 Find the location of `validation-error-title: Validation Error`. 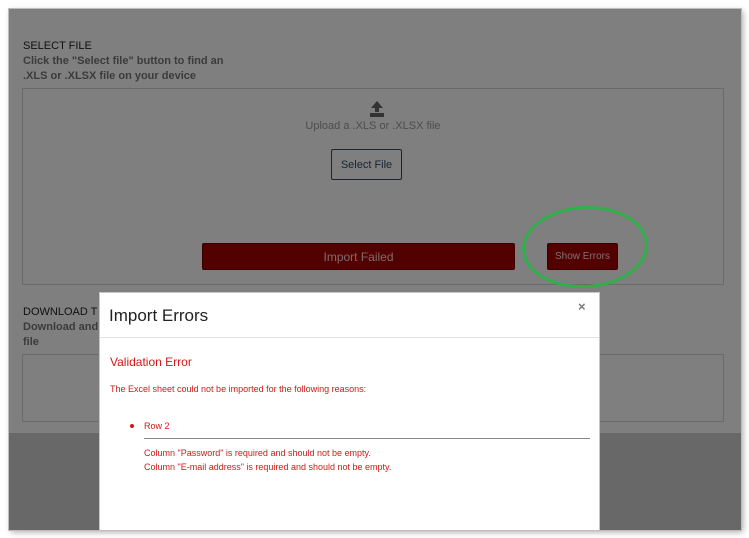

validation-error-title: Validation Error is located at coordinates (151, 362).